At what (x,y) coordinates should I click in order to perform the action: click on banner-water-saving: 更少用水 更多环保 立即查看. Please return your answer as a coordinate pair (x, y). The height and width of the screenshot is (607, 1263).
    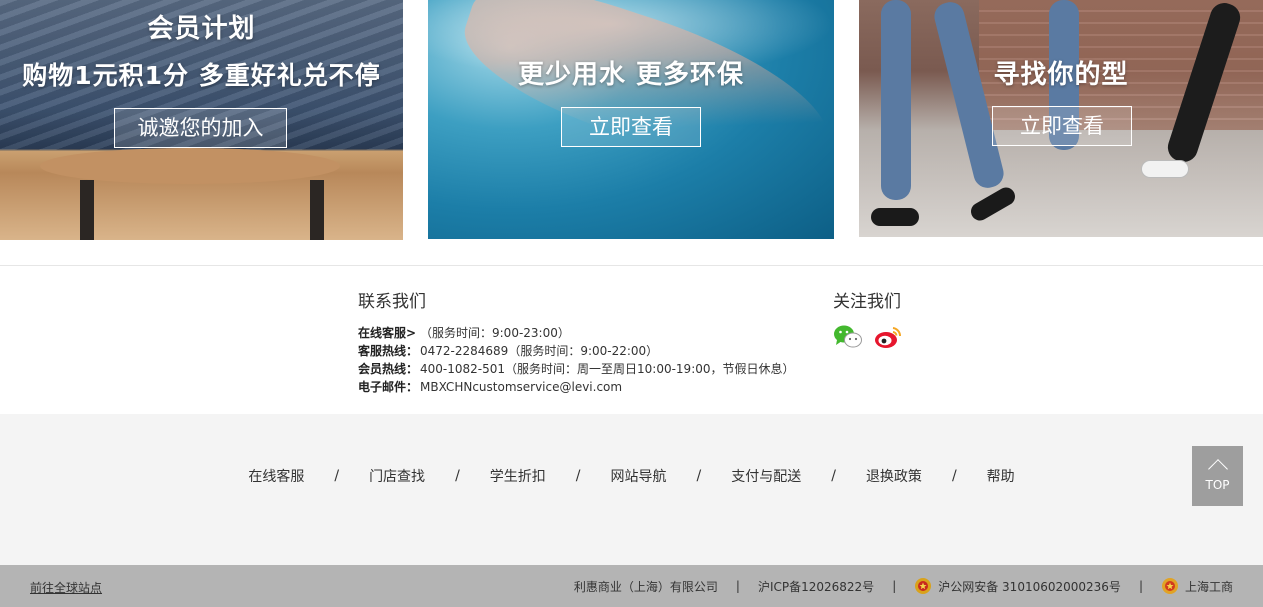
    Looking at the image, I should click on (631, 119).